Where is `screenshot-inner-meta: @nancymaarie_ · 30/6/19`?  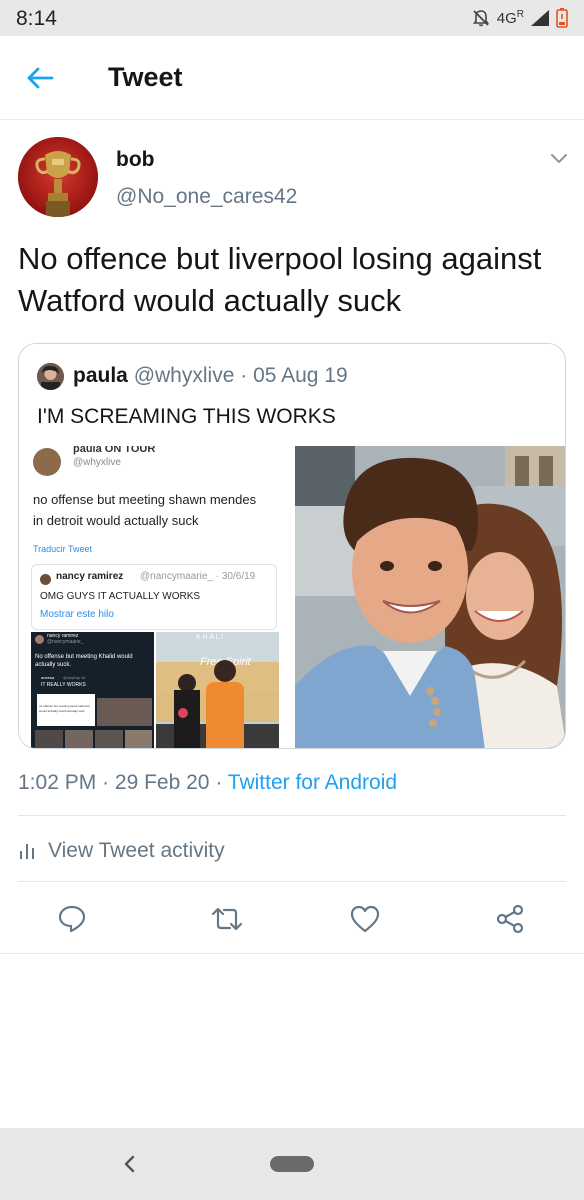
screenshot-inner-meta: @nancymaarie_ · 30/6/19 is located at coordinates (198, 576).